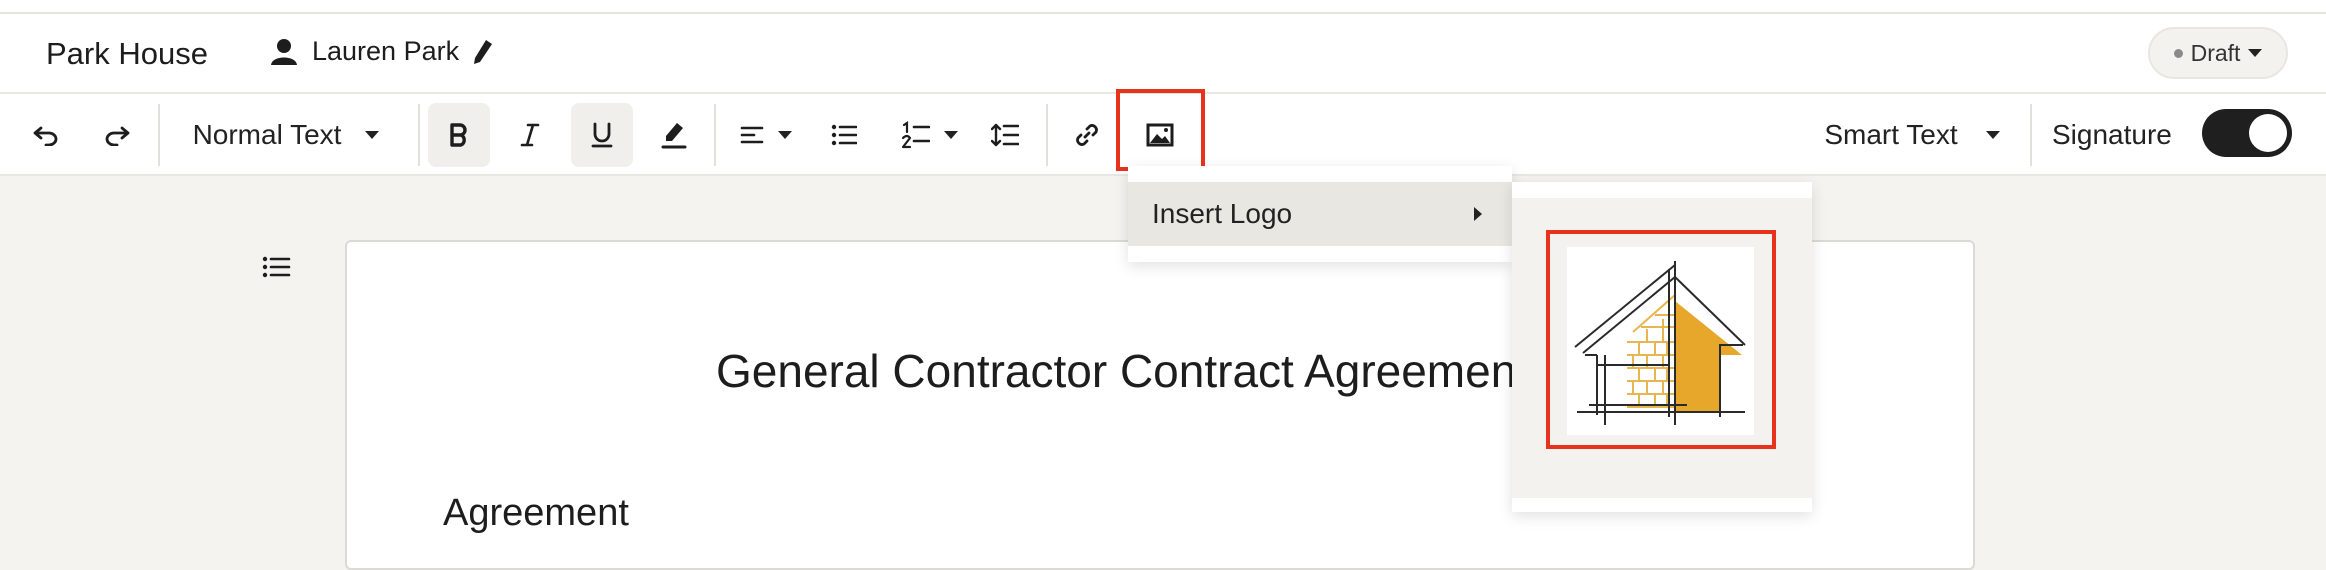  I want to click on window-top-edge, so click(1163, 7).